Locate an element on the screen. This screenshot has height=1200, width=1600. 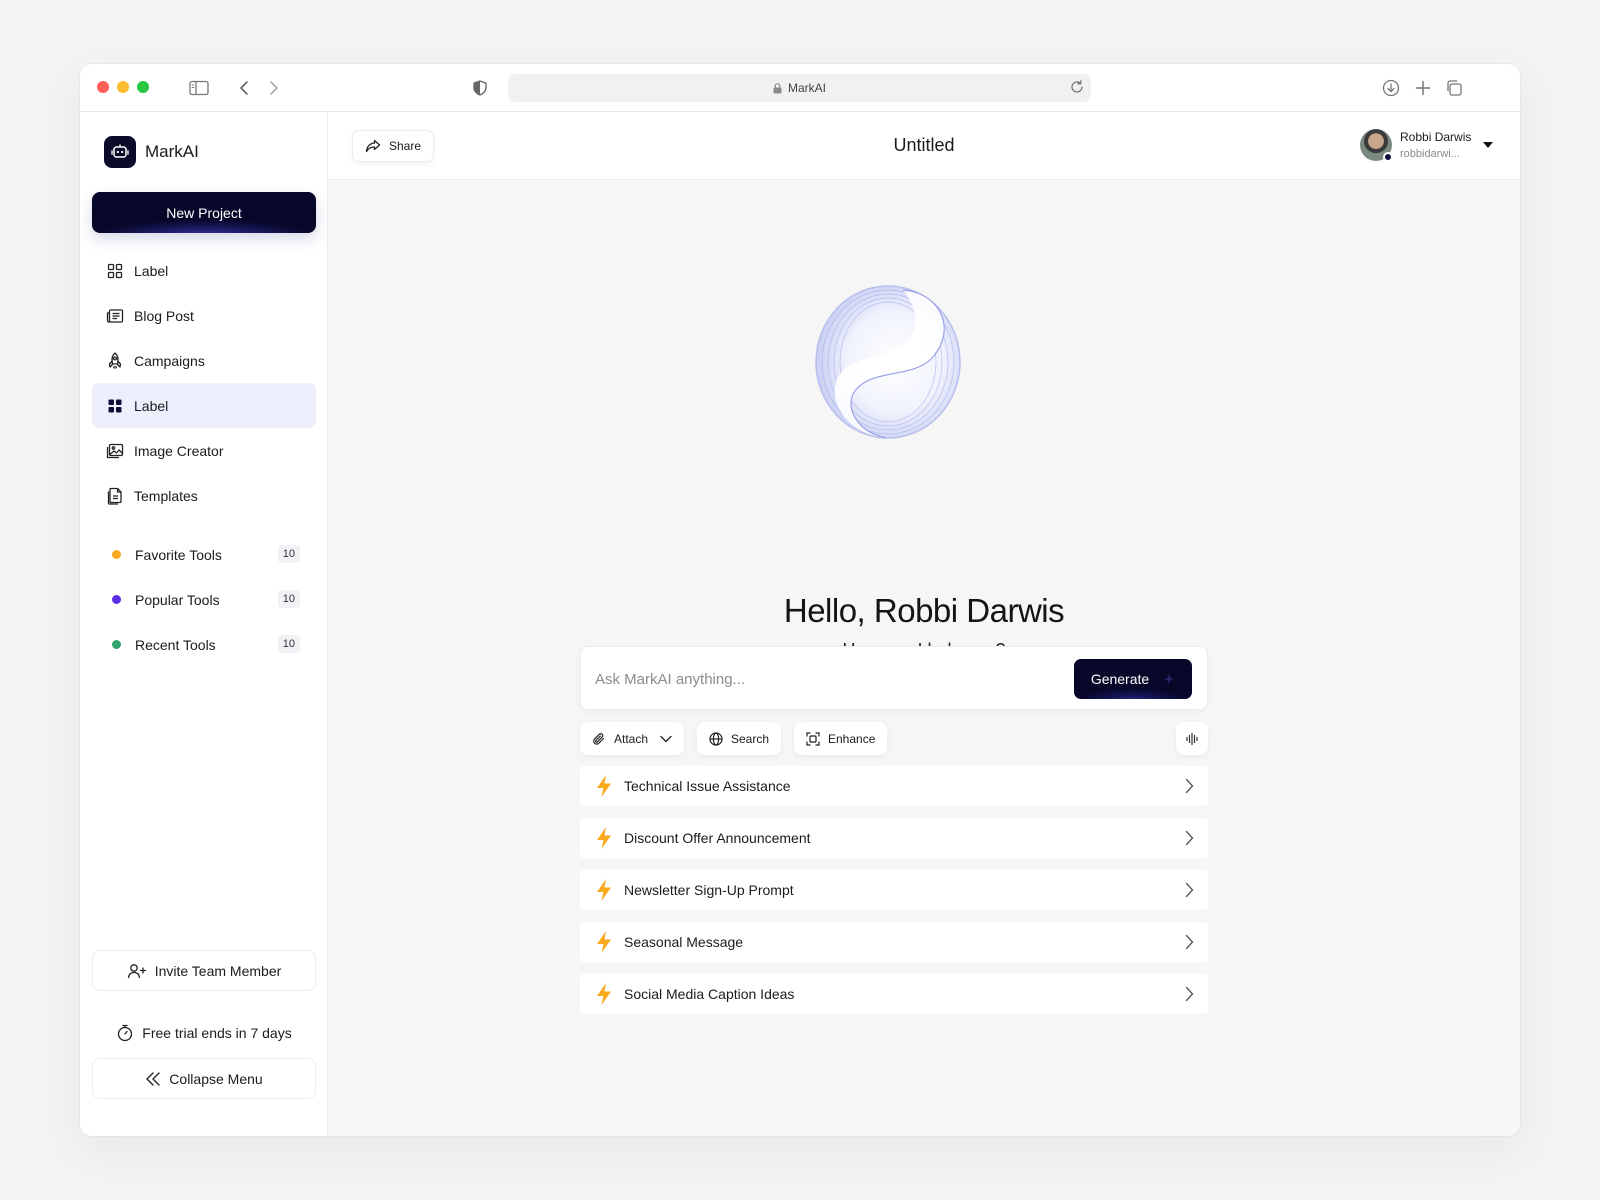
sidebar-item-text: Blog Post is located at coordinates (164, 315).